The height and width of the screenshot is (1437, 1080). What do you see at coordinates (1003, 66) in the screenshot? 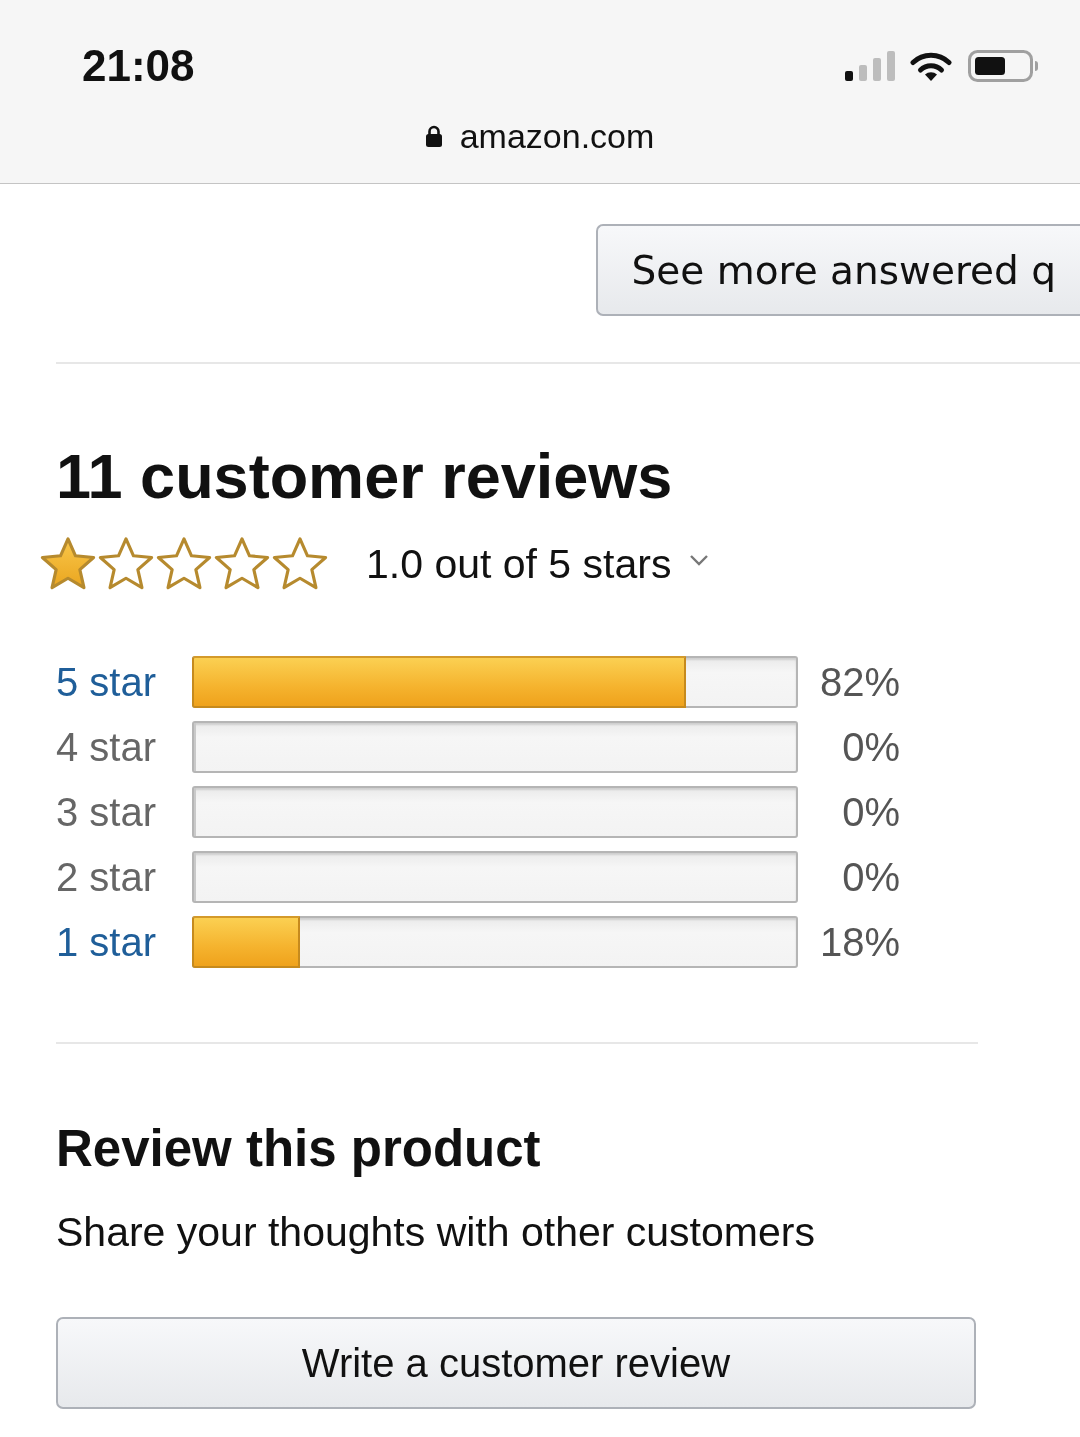
I see `battery-icon` at bounding box center [1003, 66].